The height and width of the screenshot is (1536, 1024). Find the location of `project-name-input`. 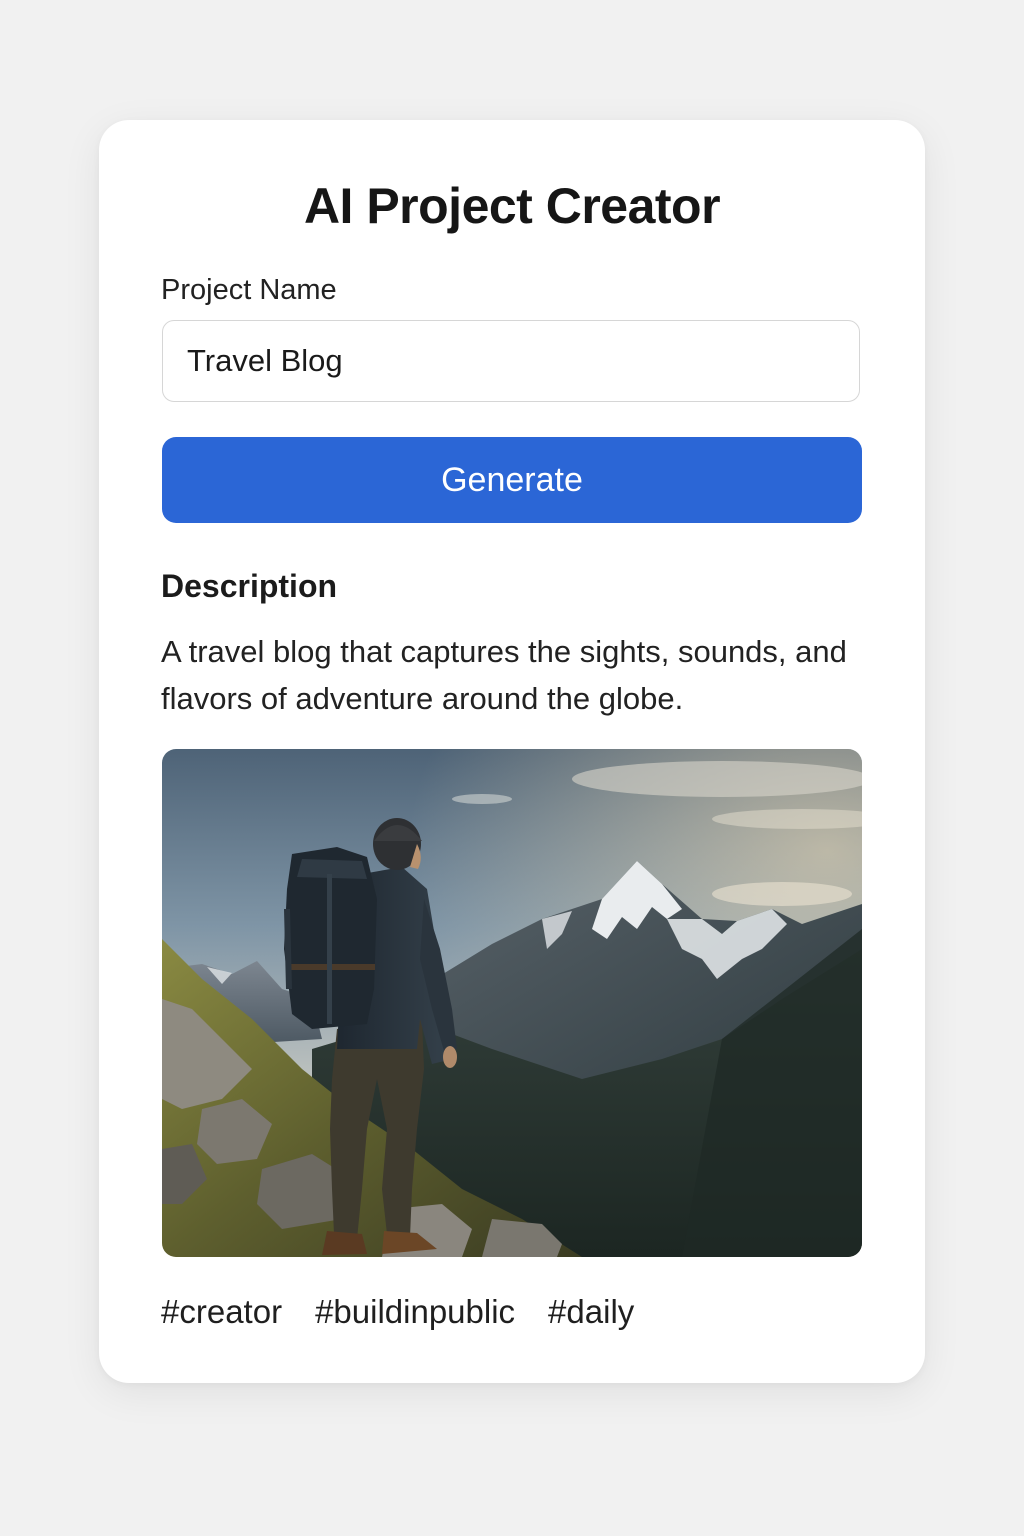

project-name-input is located at coordinates (511, 361).